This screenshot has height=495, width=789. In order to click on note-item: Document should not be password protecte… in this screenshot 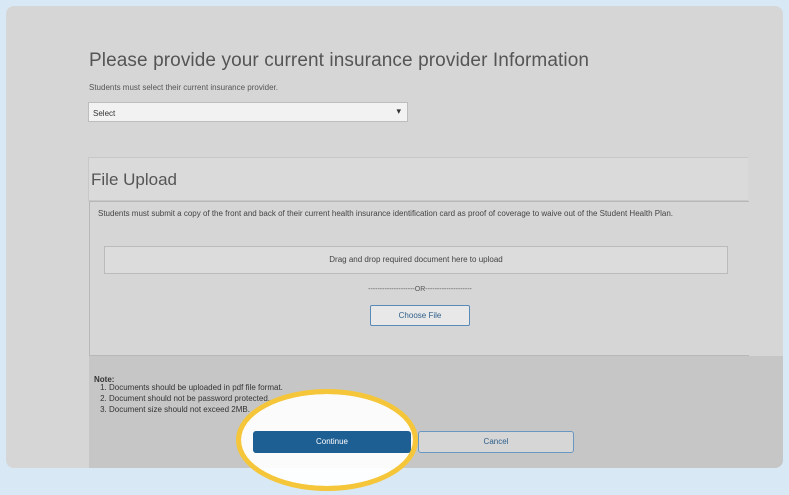, I will do `click(196, 398)`.